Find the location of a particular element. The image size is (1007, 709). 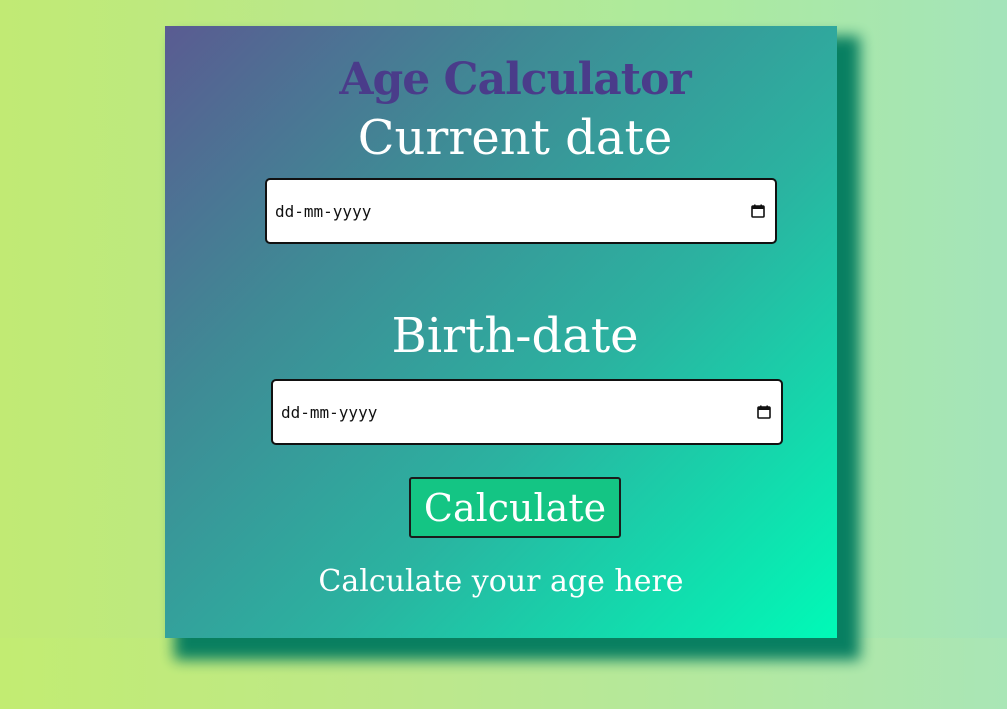

result-text: Calculate your age here is located at coordinates (501, 581).